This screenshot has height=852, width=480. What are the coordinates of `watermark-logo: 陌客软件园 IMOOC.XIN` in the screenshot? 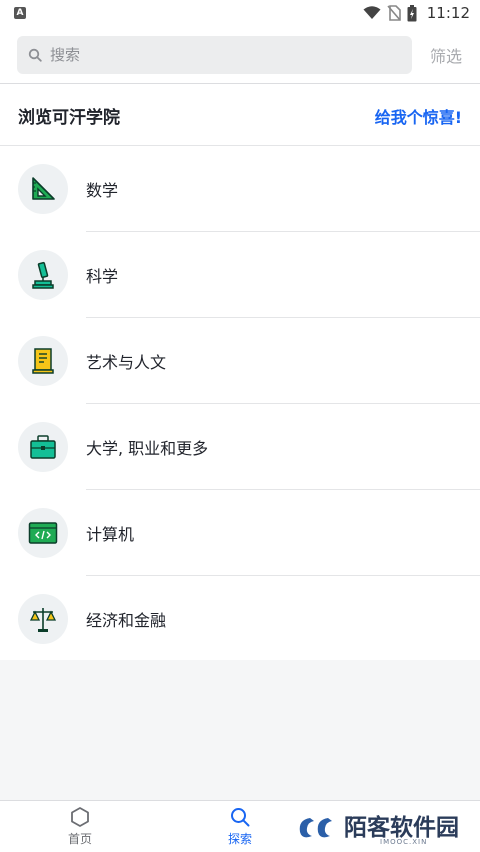 It's located at (388, 828).